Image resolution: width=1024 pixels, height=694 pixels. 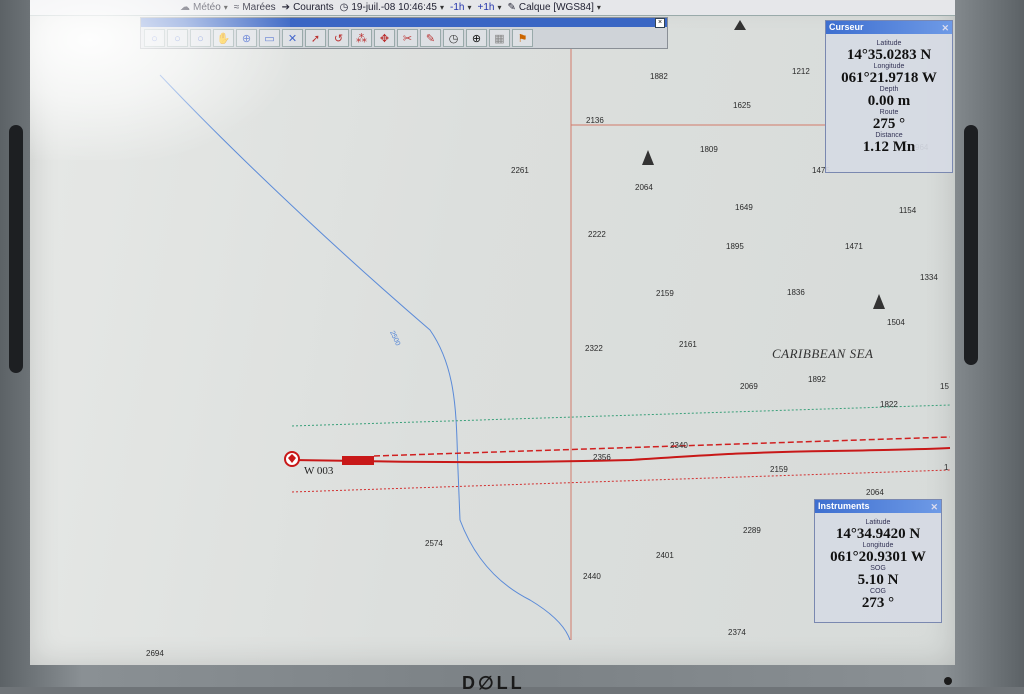 What do you see at coordinates (16, 249) in the screenshot?
I see `bezel-slot-left` at bounding box center [16, 249].